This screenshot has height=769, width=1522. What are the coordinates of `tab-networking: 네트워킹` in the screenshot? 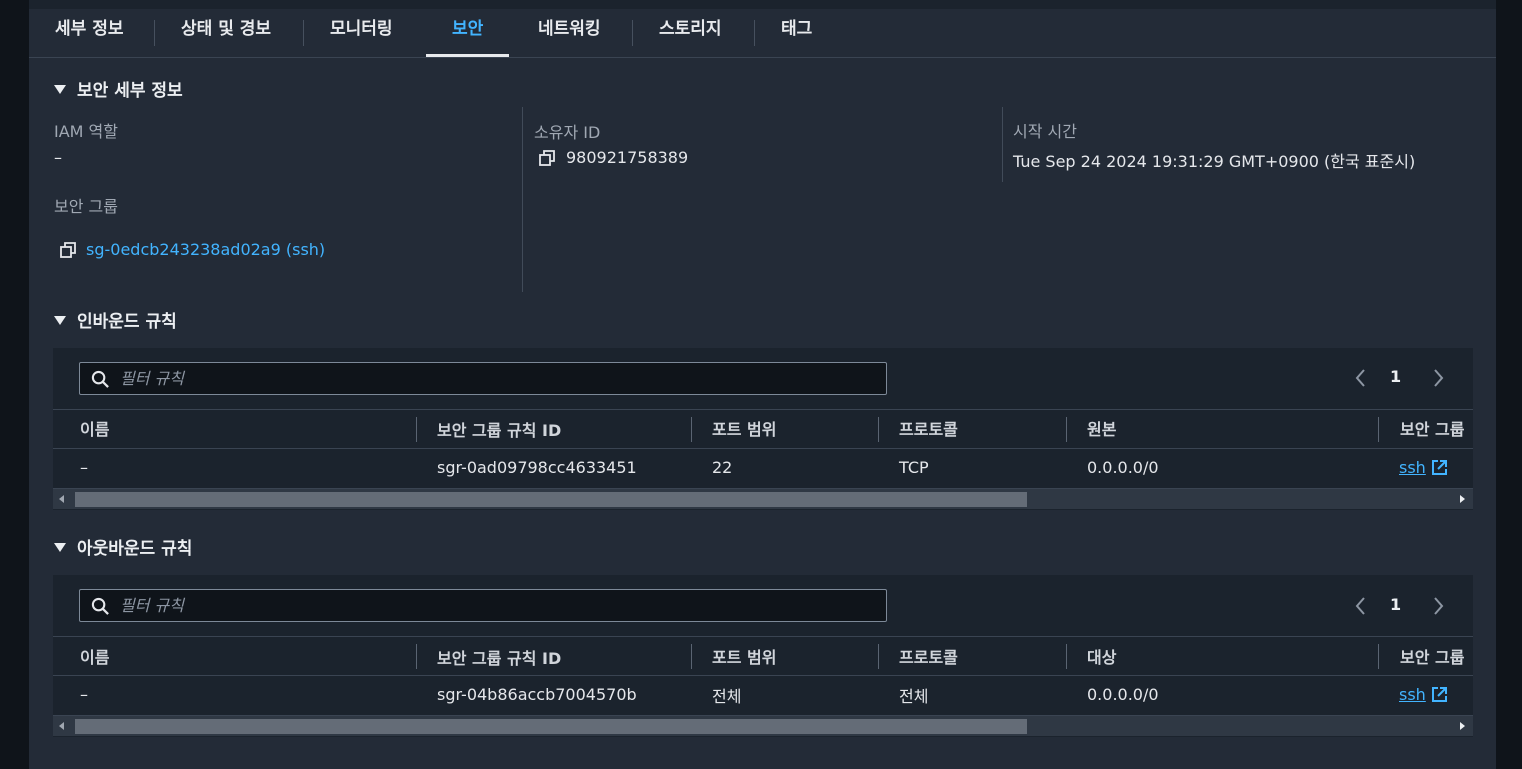 It's located at (569, 33).